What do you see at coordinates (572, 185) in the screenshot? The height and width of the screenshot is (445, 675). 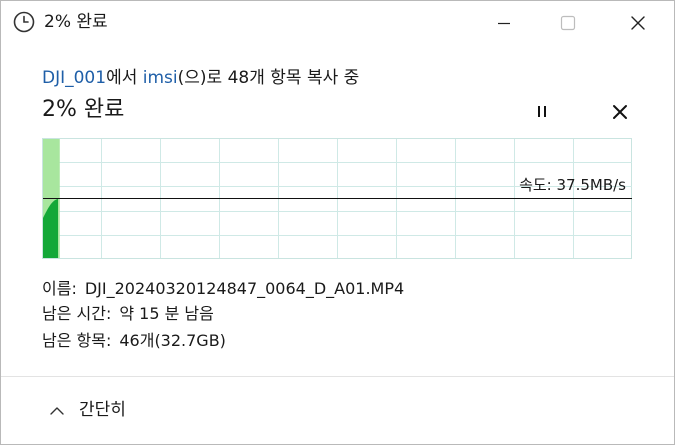 I see `speed-label: 속도: 37.5MB/s` at bounding box center [572, 185].